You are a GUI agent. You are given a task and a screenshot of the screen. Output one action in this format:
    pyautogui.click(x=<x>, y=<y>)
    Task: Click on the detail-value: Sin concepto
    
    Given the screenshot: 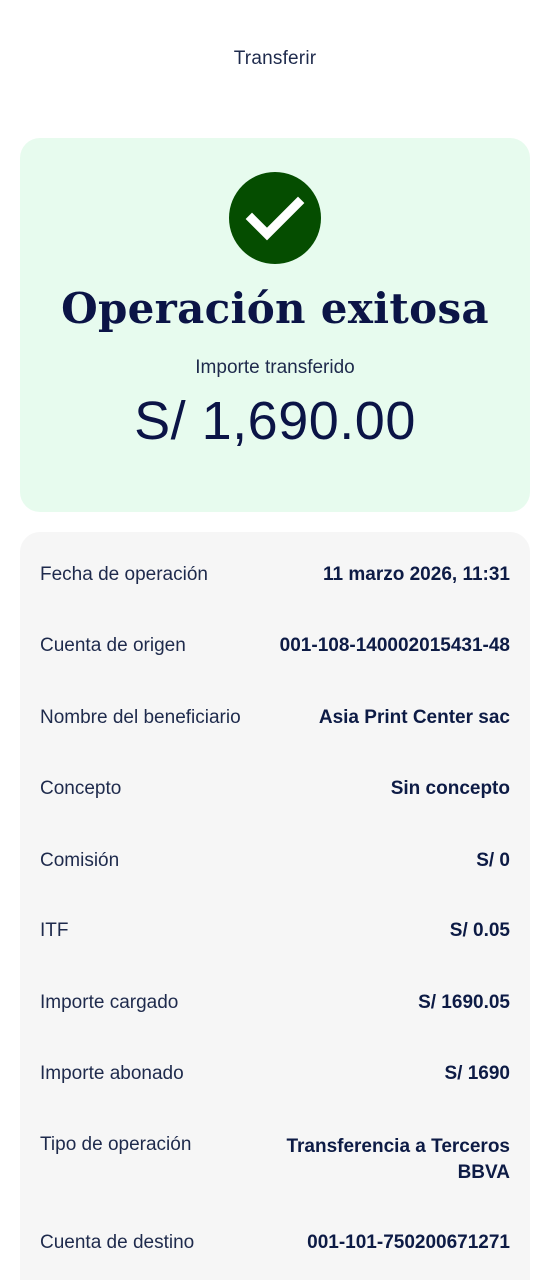 What is the action you would take?
    pyautogui.click(x=450, y=788)
    